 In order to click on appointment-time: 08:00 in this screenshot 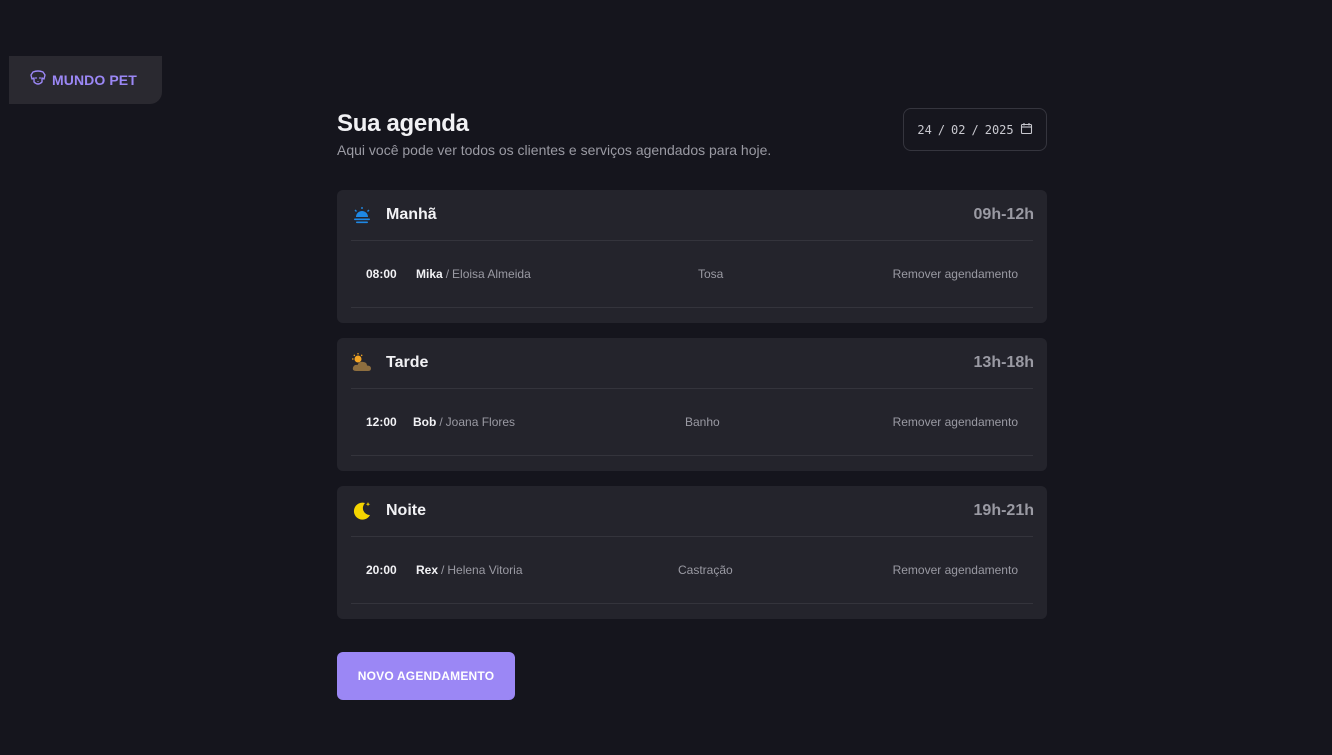, I will do `click(381, 274)`.